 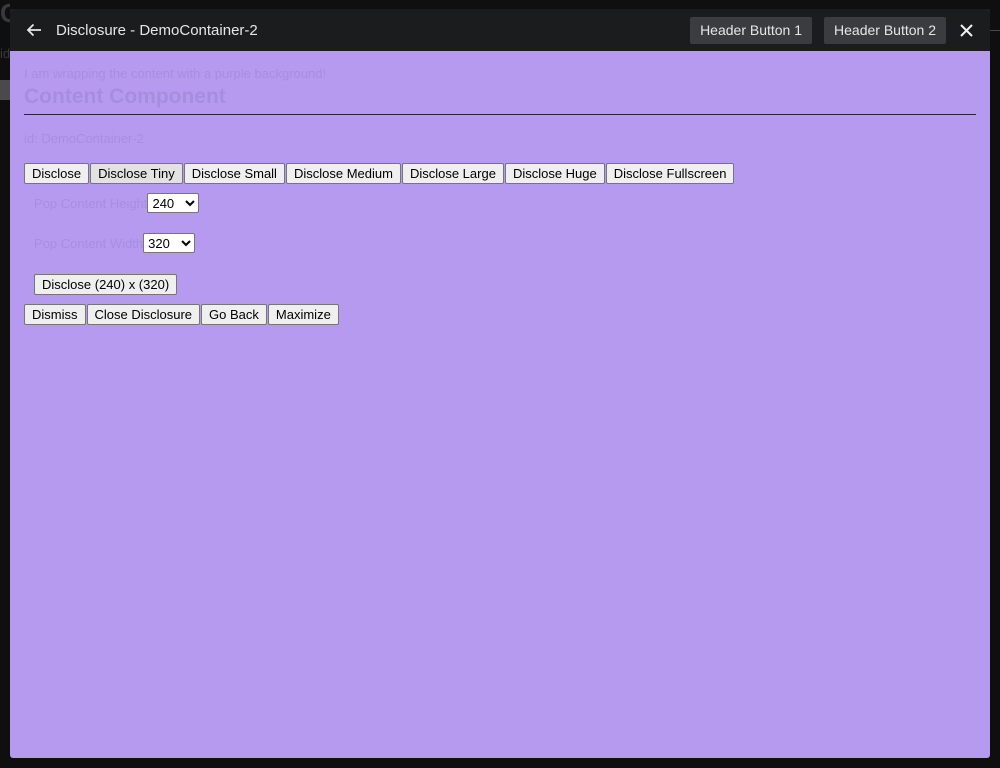 I want to click on close-icon, so click(x=966, y=30).